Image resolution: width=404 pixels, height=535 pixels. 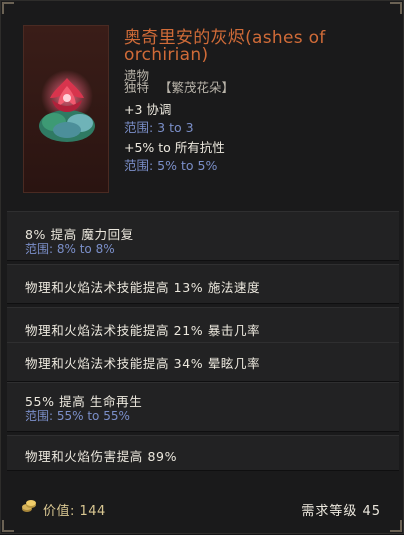 What do you see at coordinates (143, 363) in the screenshot?
I see `mod-text: 物理和火焰法术技能提高 34% 晕眩几率` at bounding box center [143, 363].